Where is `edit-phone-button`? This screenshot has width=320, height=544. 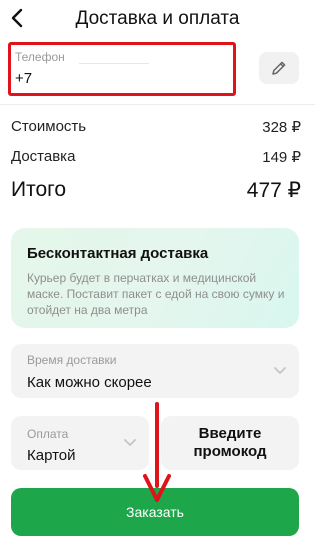
edit-phone-button is located at coordinates (279, 68).